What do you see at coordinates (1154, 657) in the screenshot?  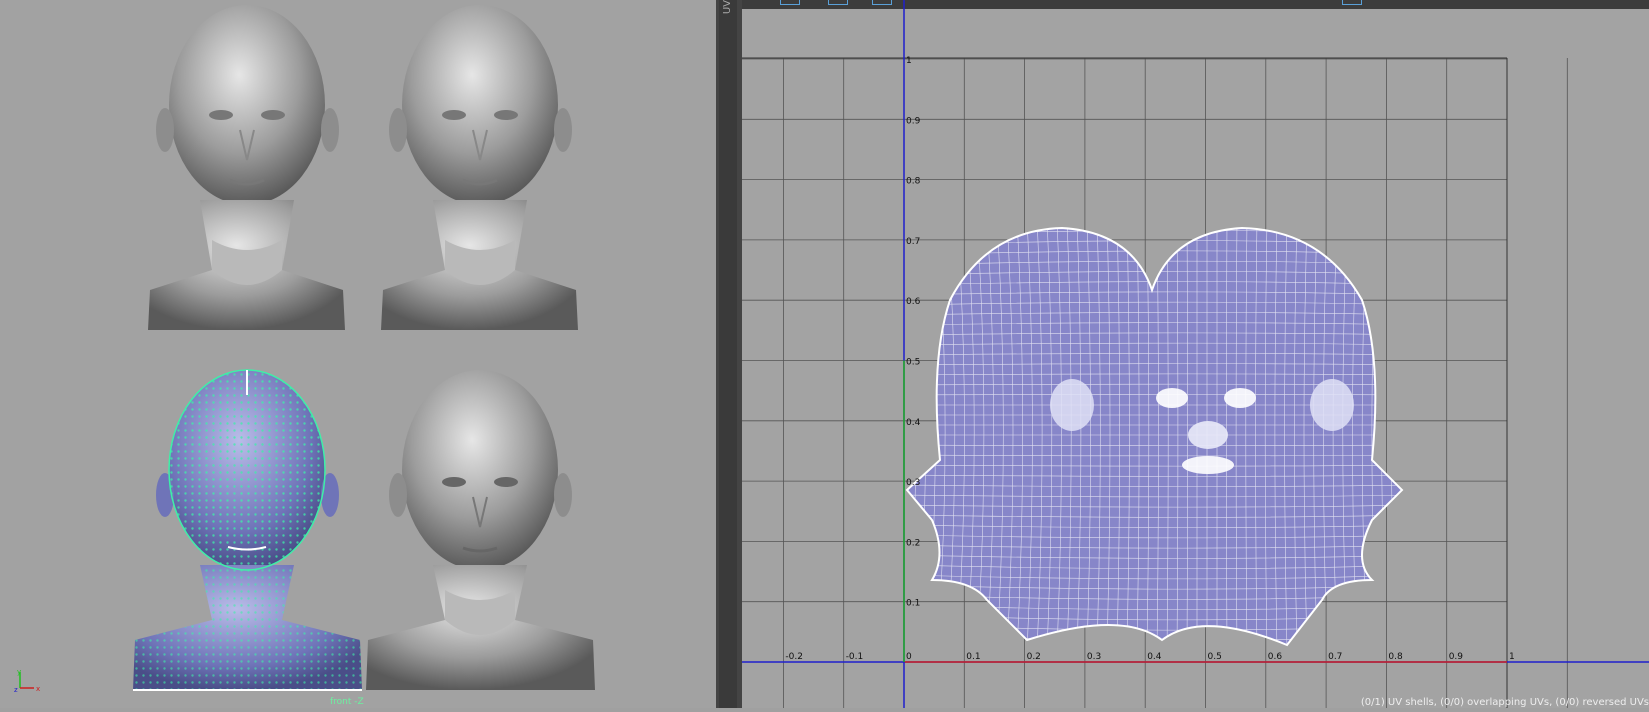 I see `u-tick-label: 0.4` at bounding box center [1154, 657].